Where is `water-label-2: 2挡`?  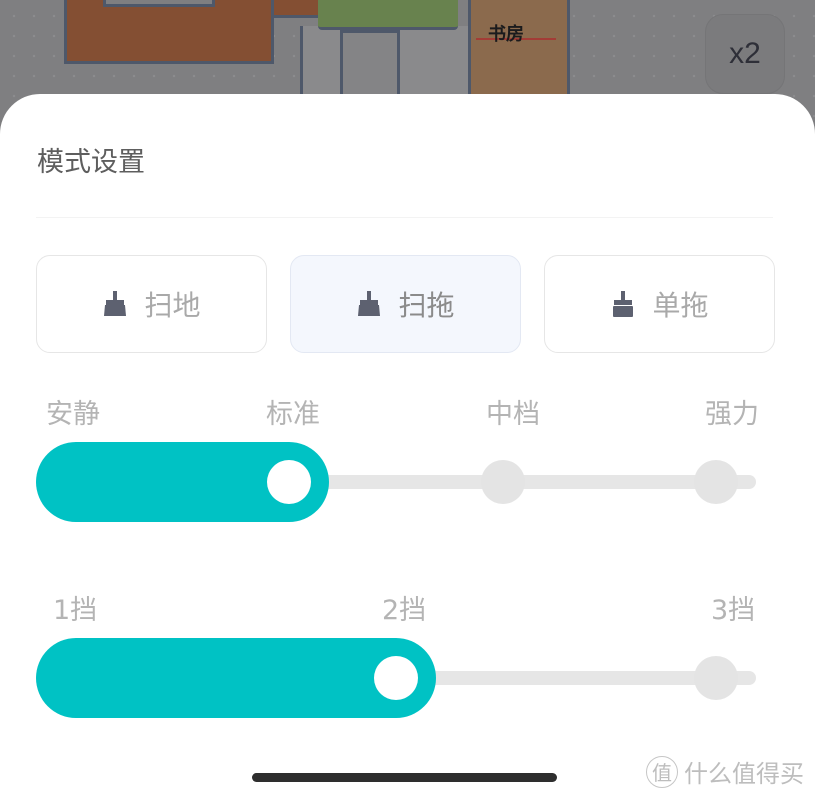 water-label-2: 2挡 is located at coordinates (404, 607).